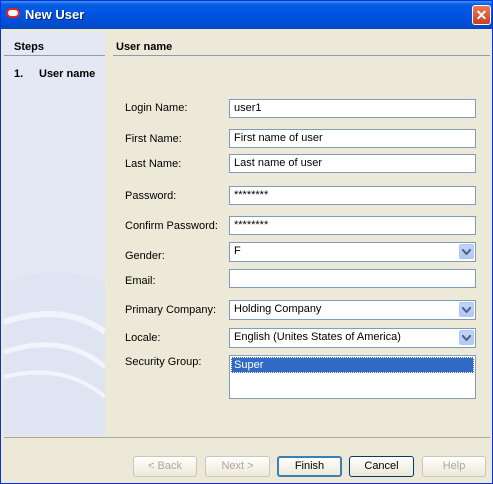 The image size is (493, 484). What do you see at coordinates (352, 108) in the screenshot?
I see `login-name-input: user1` at bounding box center [352, 108].